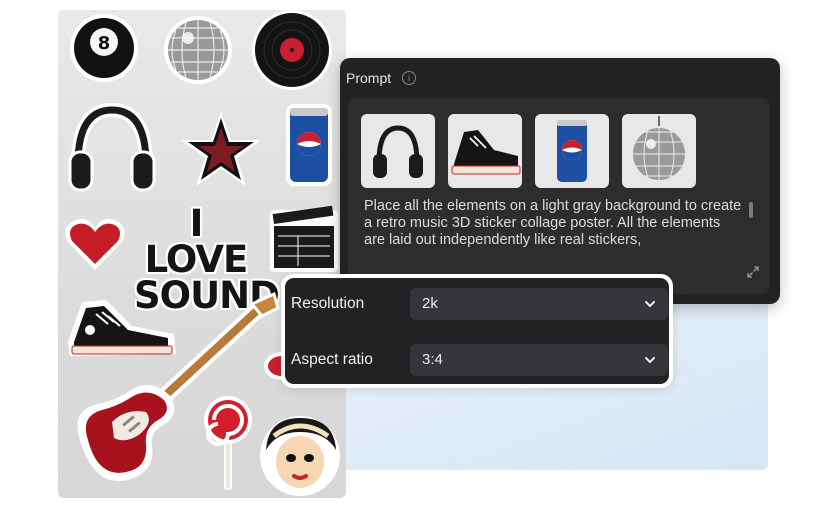  I want to click on aspect-ratio-label: Aspect ratio, so click(332, 359).